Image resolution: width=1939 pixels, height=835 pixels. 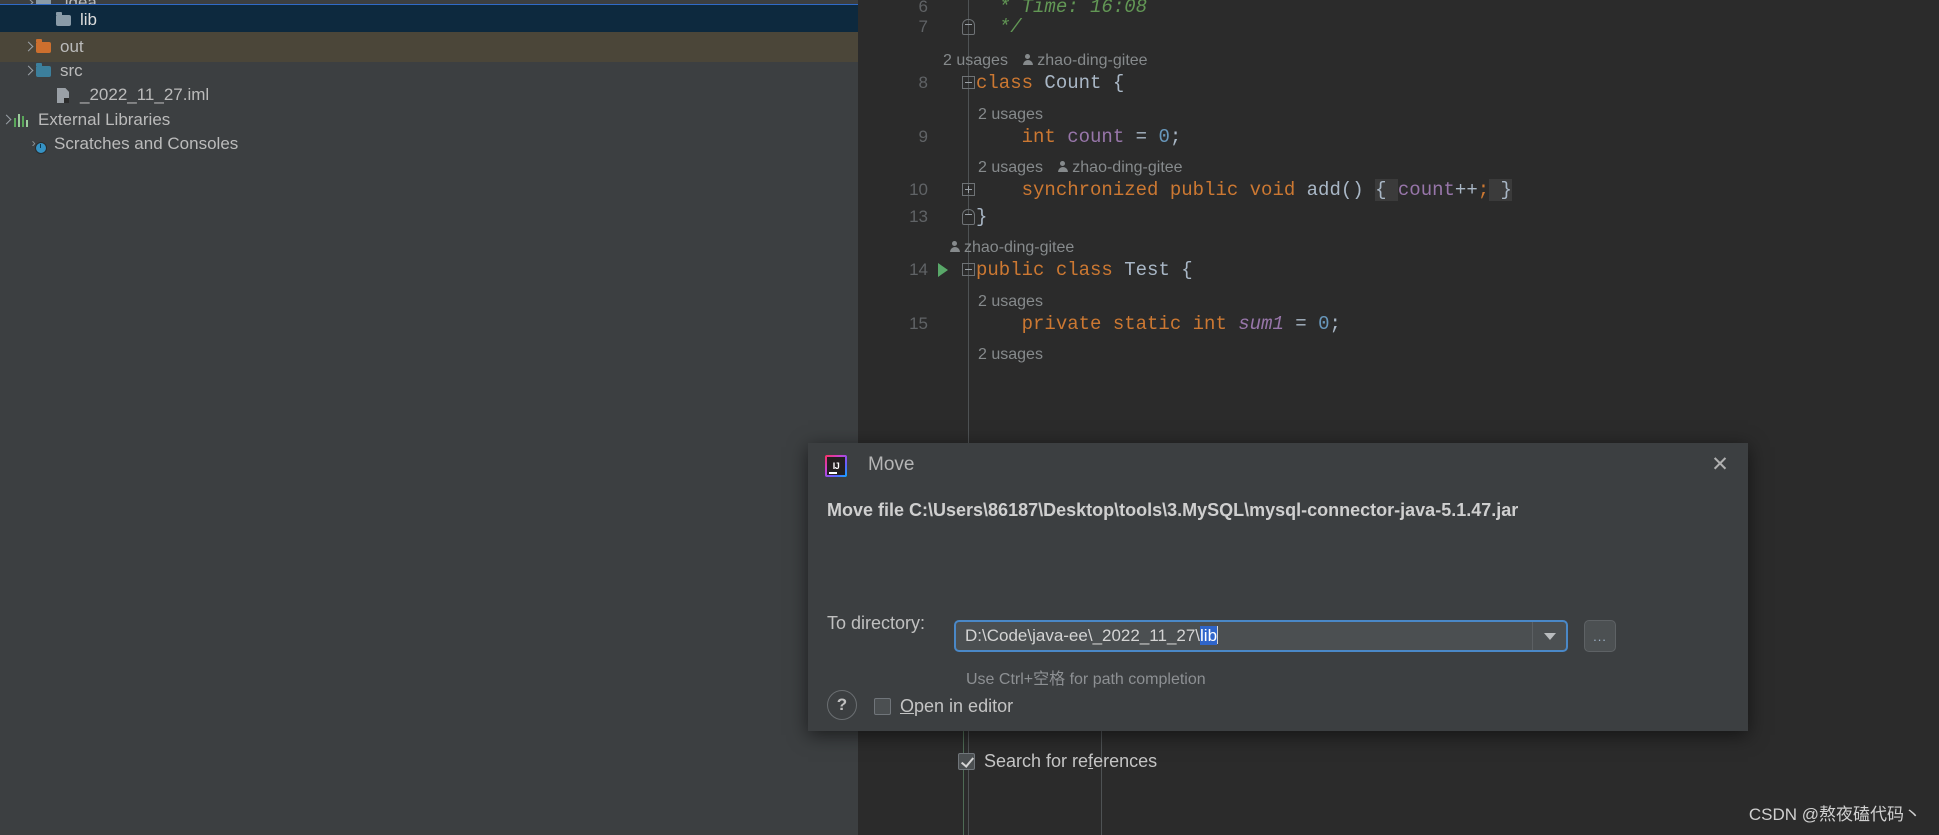 What do you see at coordinates (966, 761) in the screenshot?
I see `search-for-references-checkbox` at bounding box center [966, 761].